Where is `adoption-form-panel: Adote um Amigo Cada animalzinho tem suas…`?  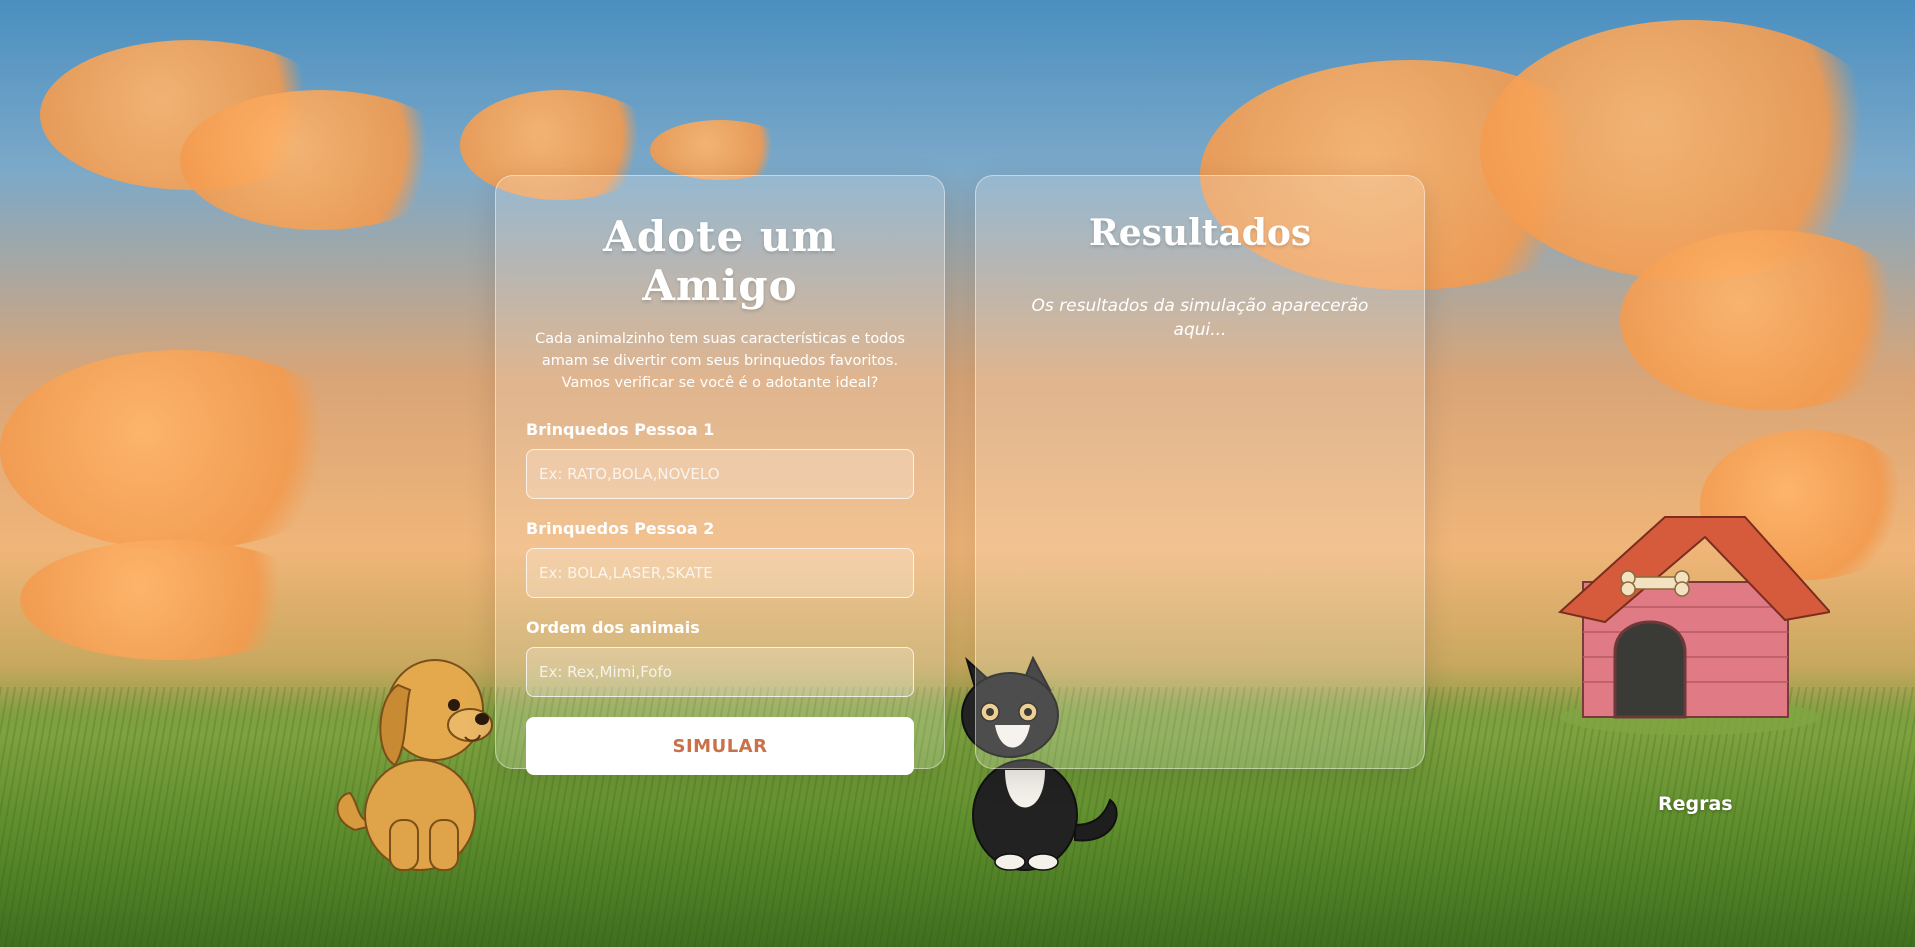 adoption-form-panel: Adote um Amigo Cada animalzinho tem suas… is located at coordinates (720, 475).